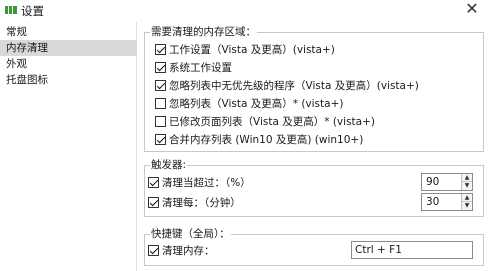 This screenshot has width=493, height=271. Describe the element at coordinates (200, 68) in the screenshot. I see `option-label: 系统工作设置` at that location.